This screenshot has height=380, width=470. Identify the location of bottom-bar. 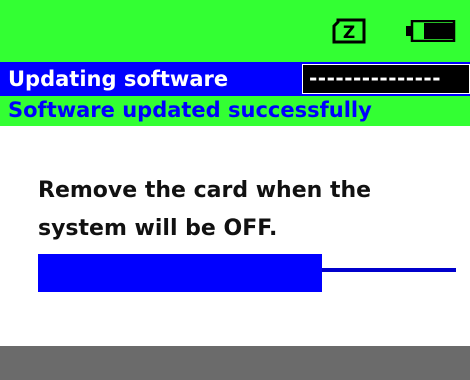
(235, 363).